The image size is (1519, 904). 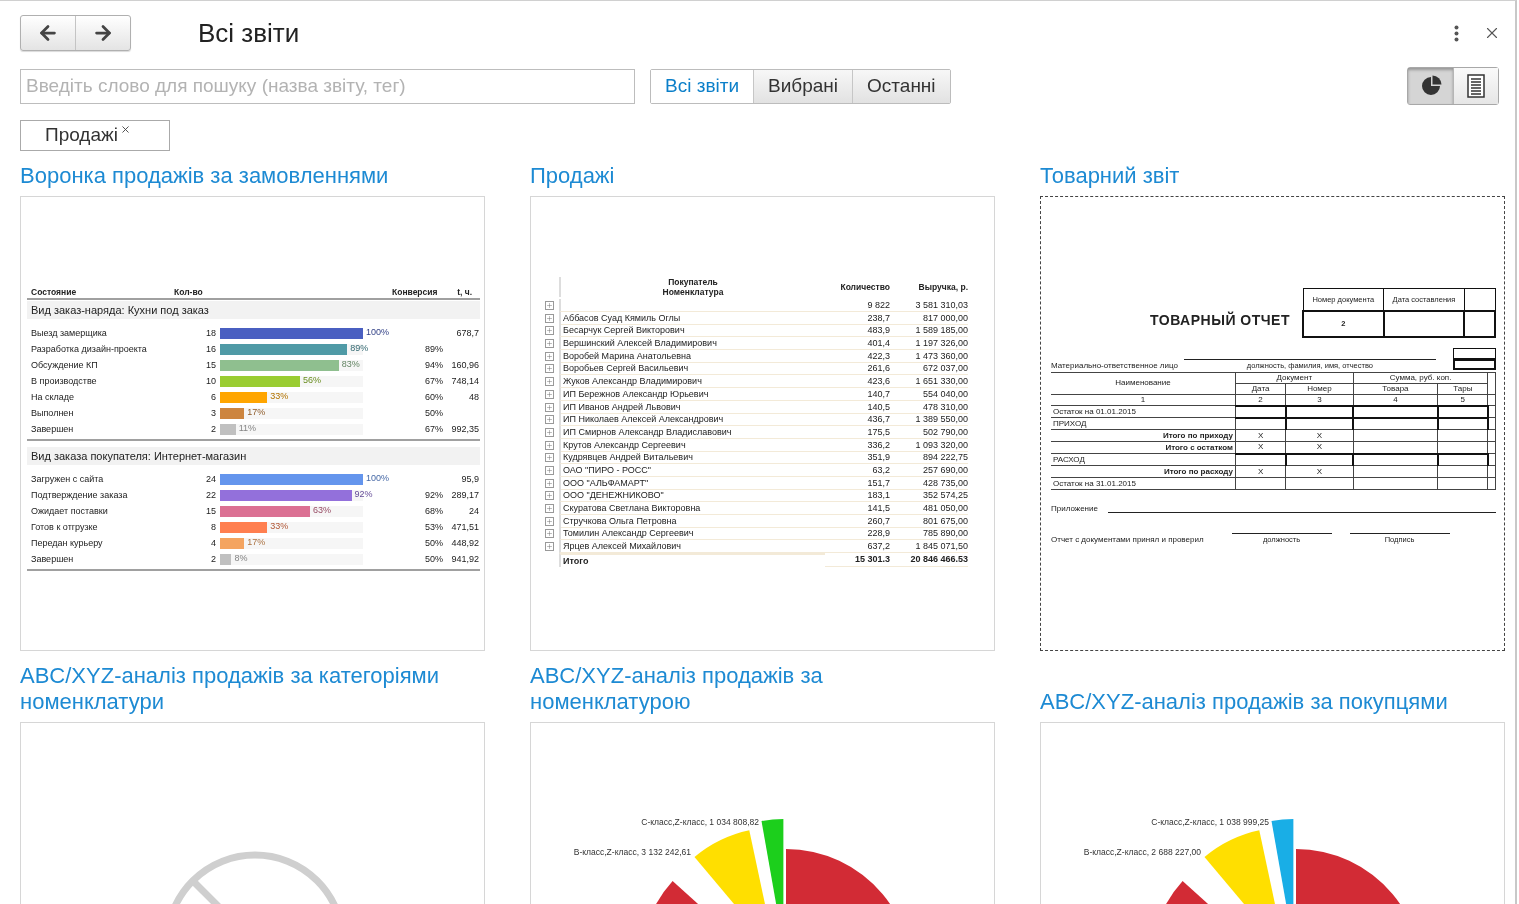 I want to click on table-cell: 801 675,00, so click(x=929, y=521).